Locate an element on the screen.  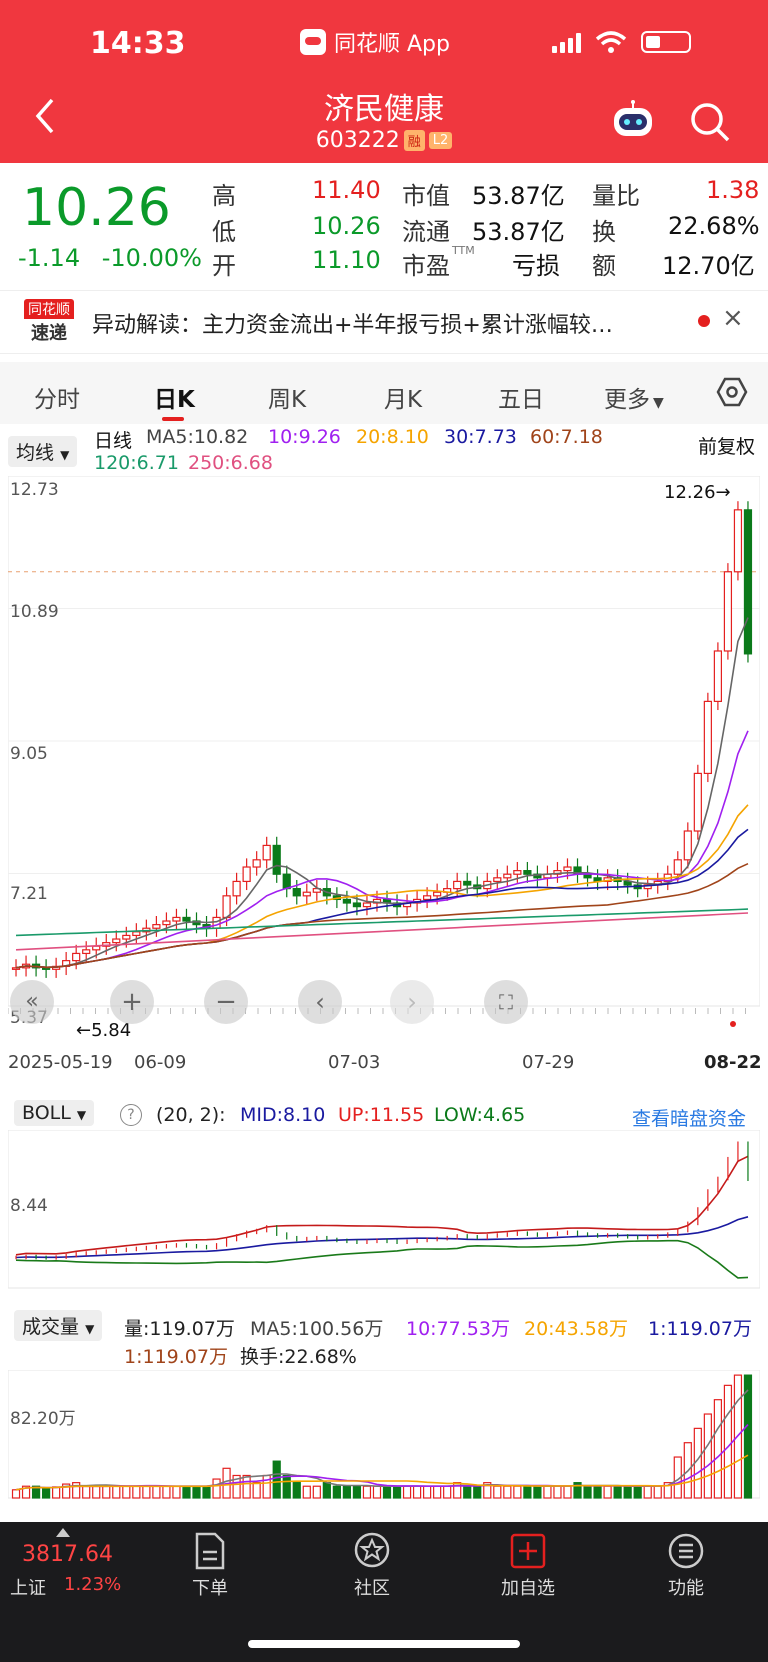
level2-badge: L2 is located at coordinates (440, 140).